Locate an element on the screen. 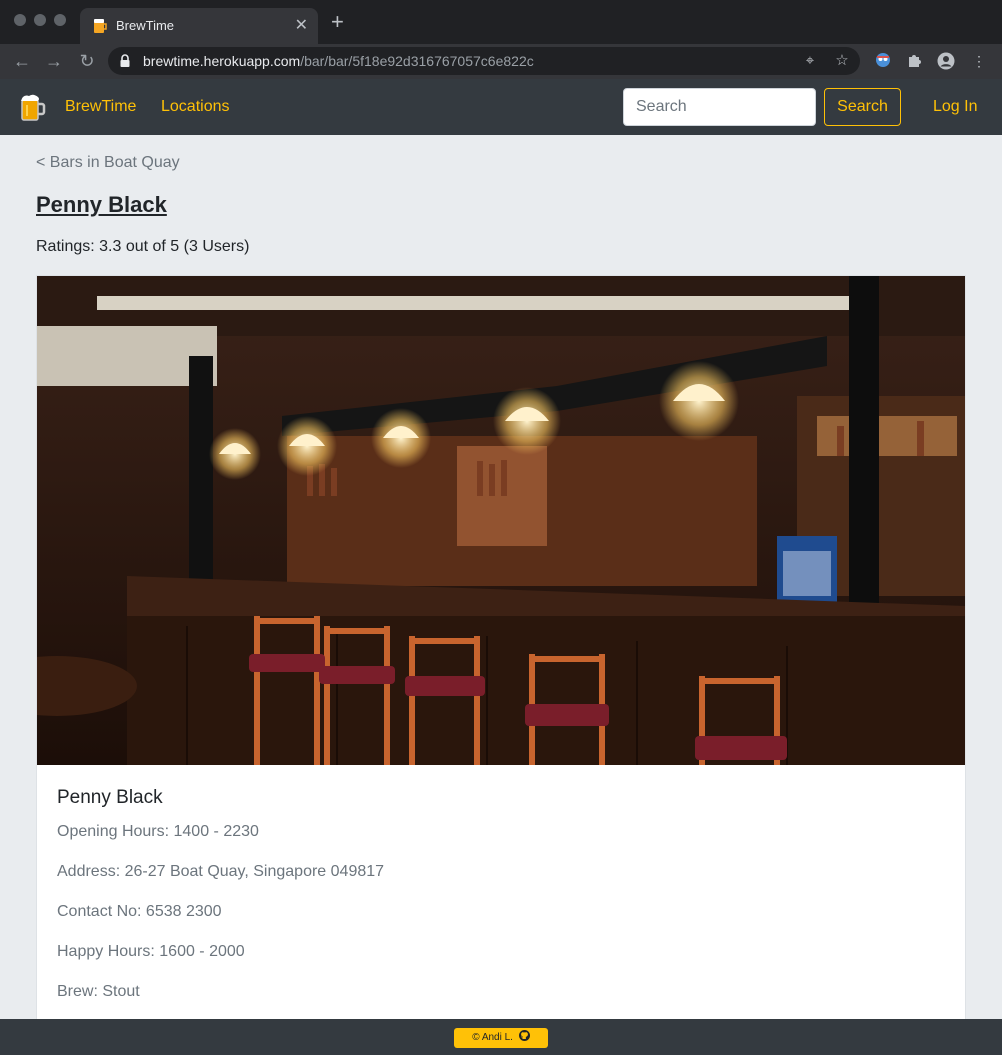  back-to-bars-link: < Bars in Boat Quay is located at coordinates (108, 163).